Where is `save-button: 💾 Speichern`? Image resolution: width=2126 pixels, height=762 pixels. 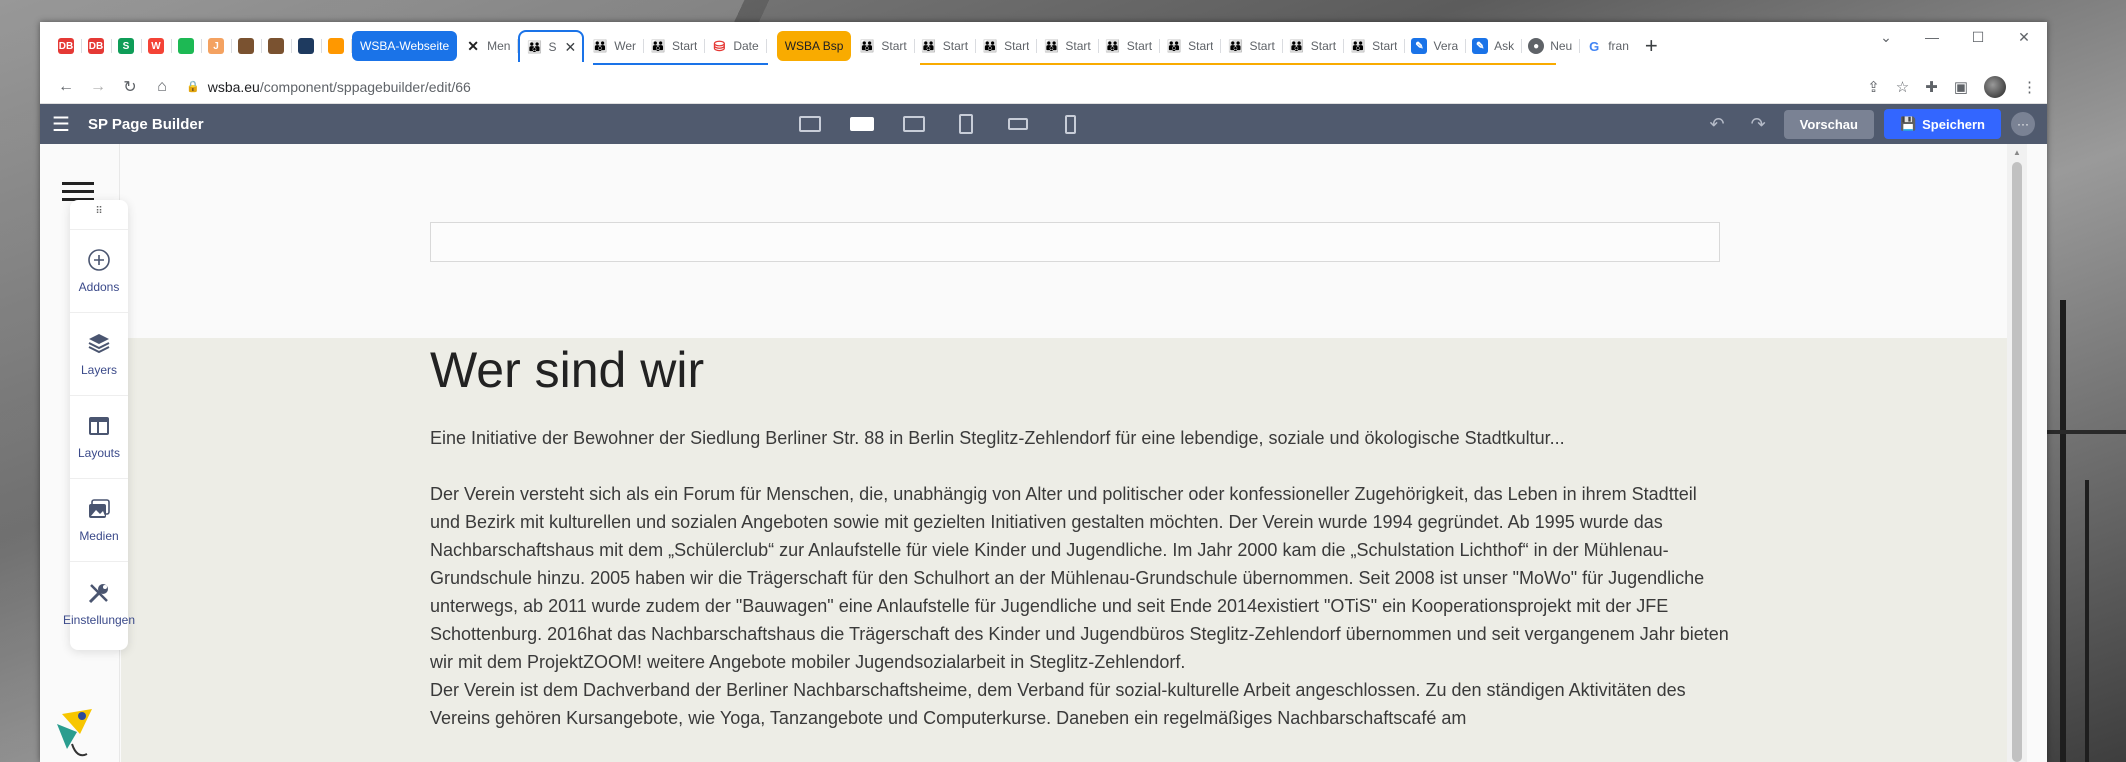 save-button: 💾 Speichern is located at coordinates (1942, 124).